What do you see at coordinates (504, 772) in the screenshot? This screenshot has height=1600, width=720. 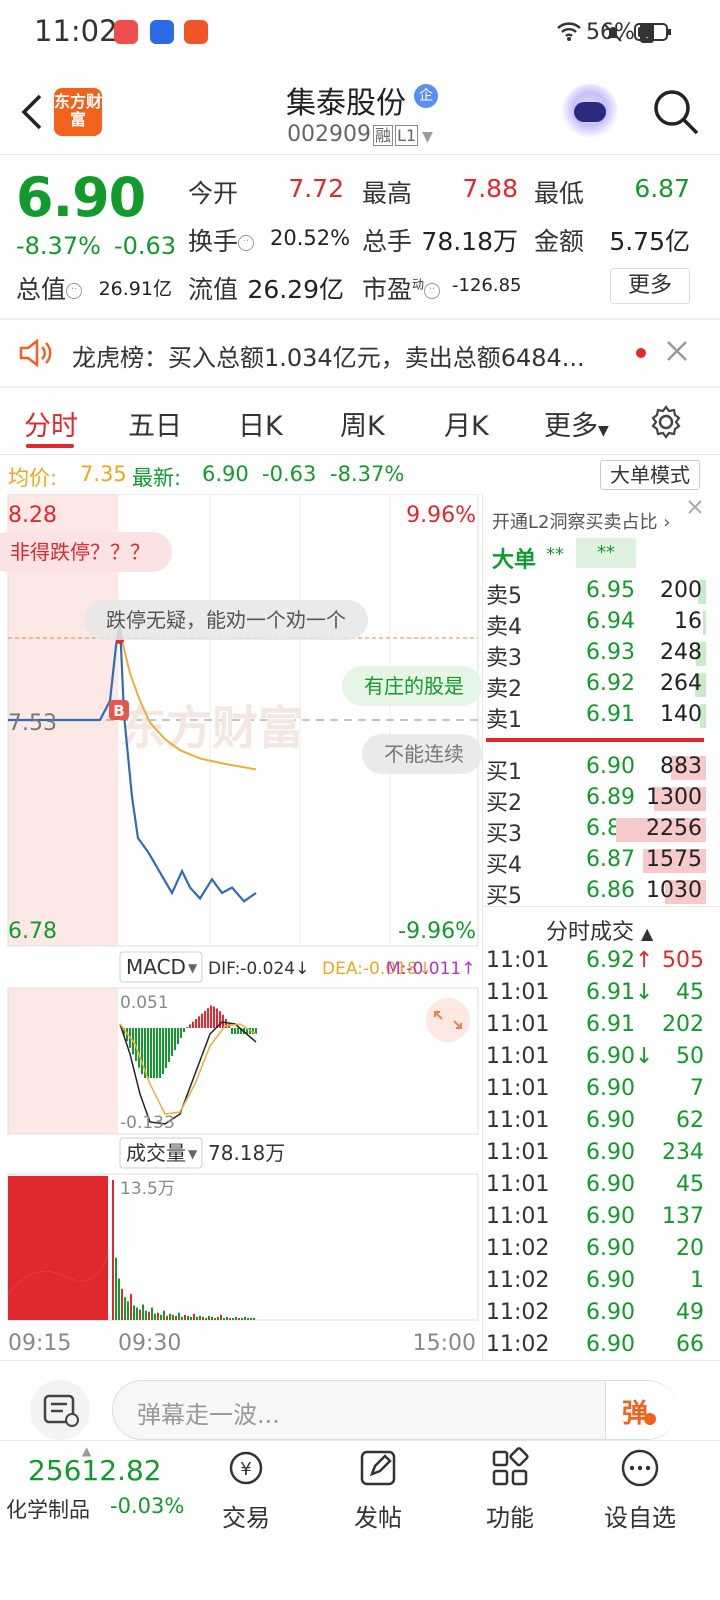 I see `level-label: 买1` at bounding box center [504, 772].